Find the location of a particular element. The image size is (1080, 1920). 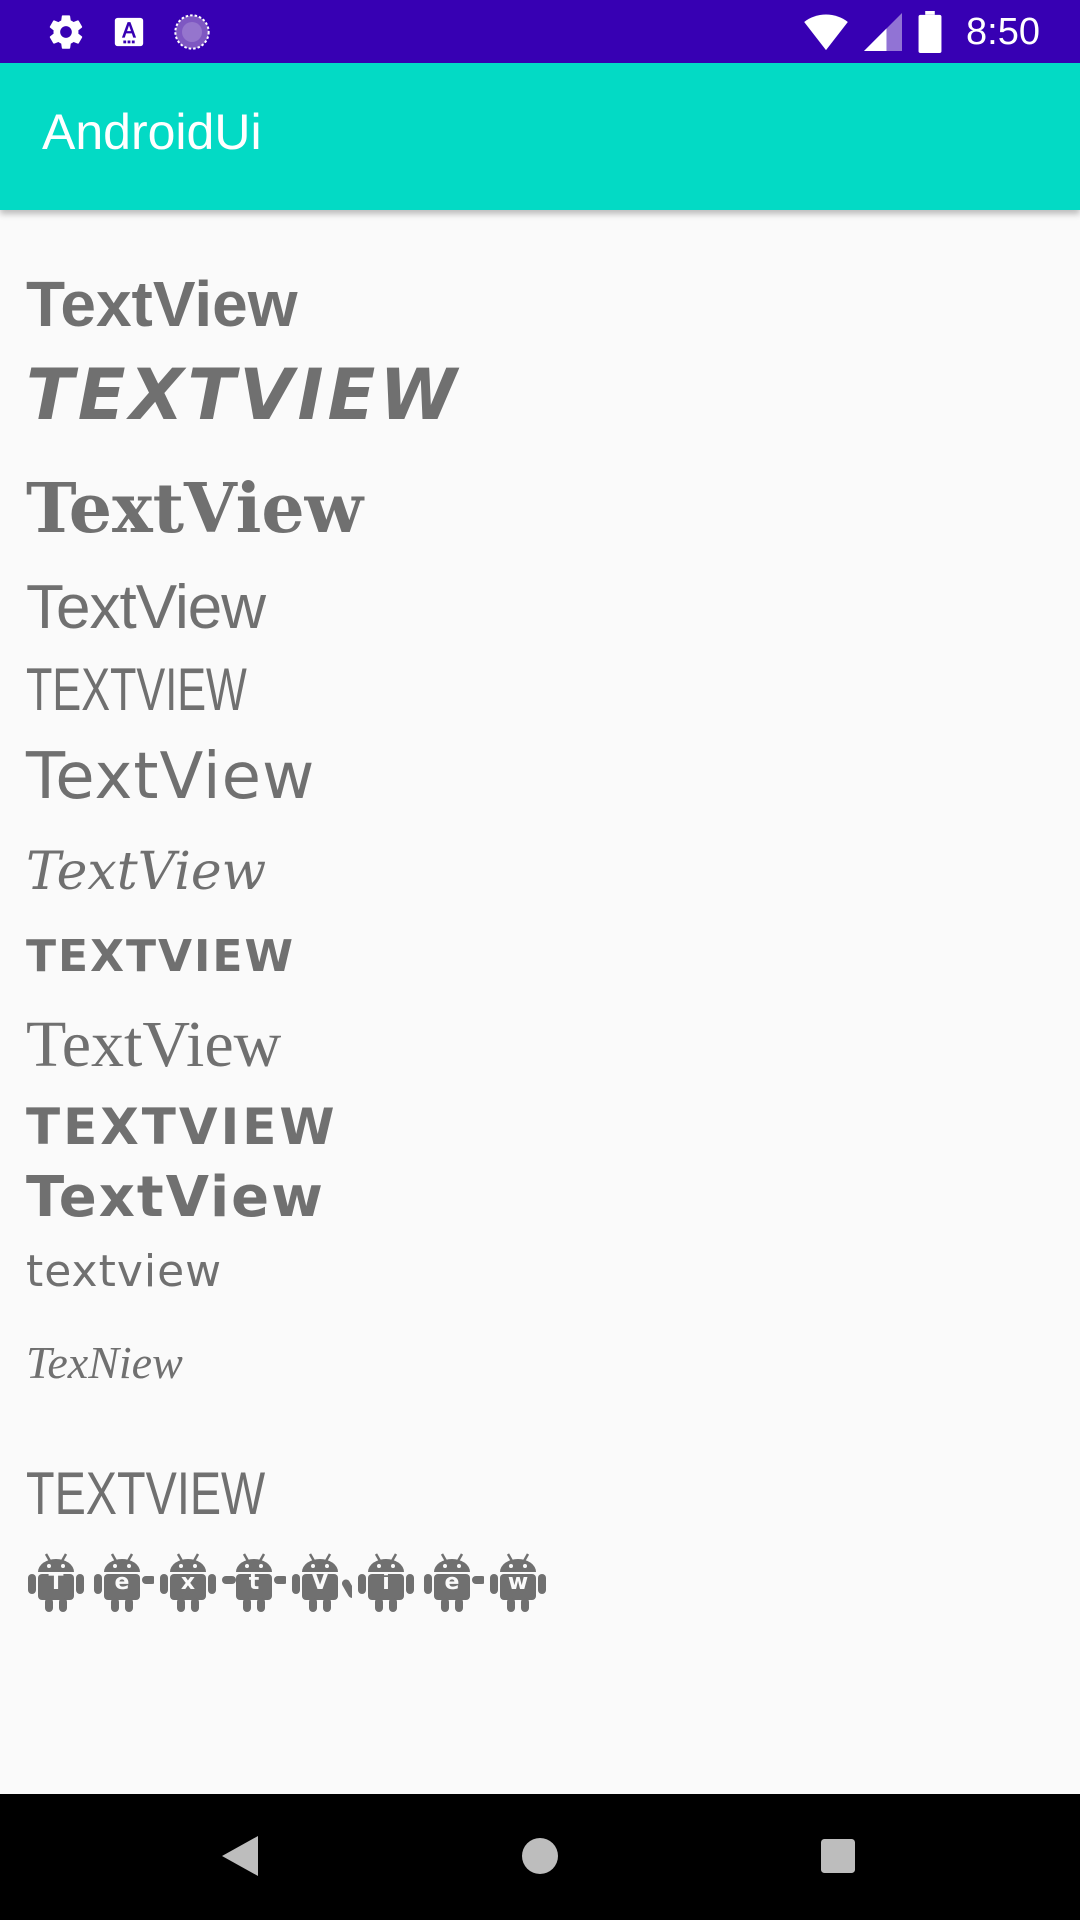

back-icon is located at coordinates (240, 1858).